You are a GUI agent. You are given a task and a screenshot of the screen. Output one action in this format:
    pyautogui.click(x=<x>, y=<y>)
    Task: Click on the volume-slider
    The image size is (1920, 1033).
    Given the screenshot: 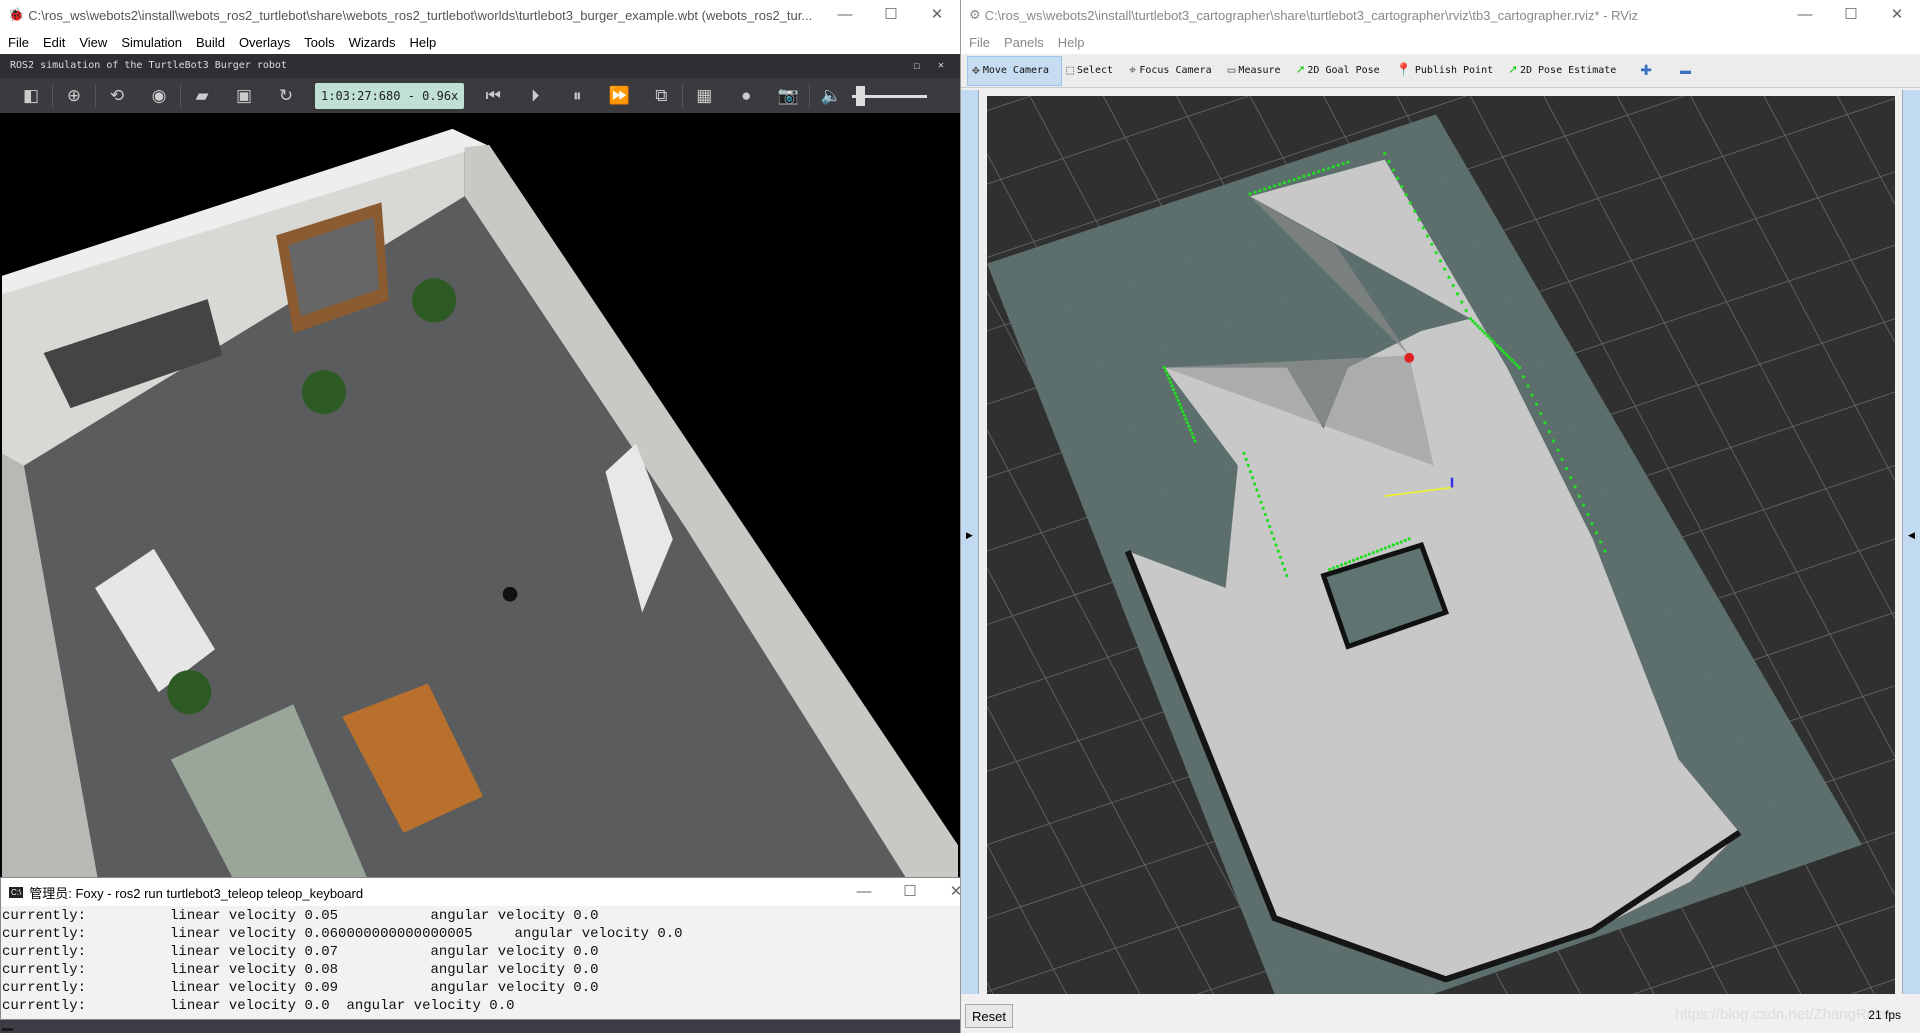 What is the action you would take?
    pyautogui.click(x=890, y=95)
    